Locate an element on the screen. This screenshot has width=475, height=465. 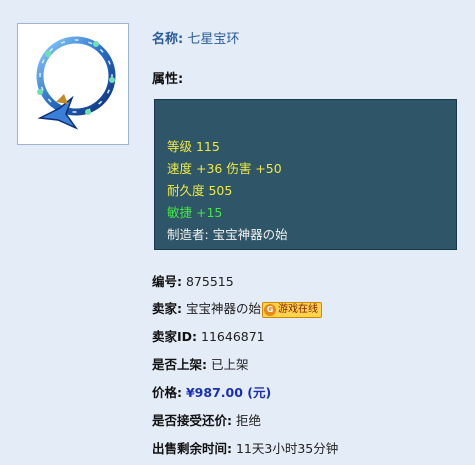
game-online-icon: G is located at coordinates (270, 309).